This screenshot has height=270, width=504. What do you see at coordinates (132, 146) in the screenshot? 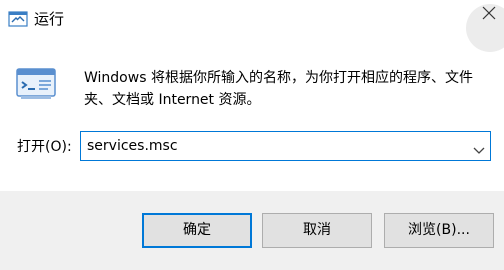
I see `open-input: services.msc` at bounding box center [132, 146].